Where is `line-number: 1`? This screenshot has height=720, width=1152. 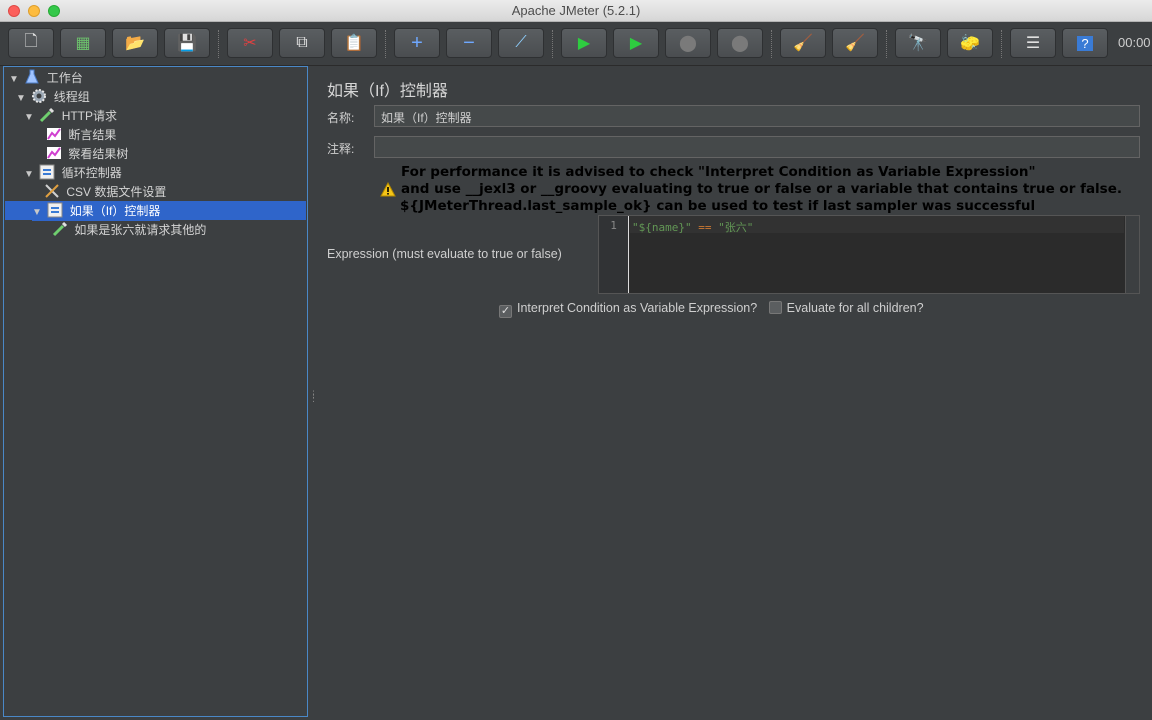
line-number: 1 is located at coordinates (613, 225).